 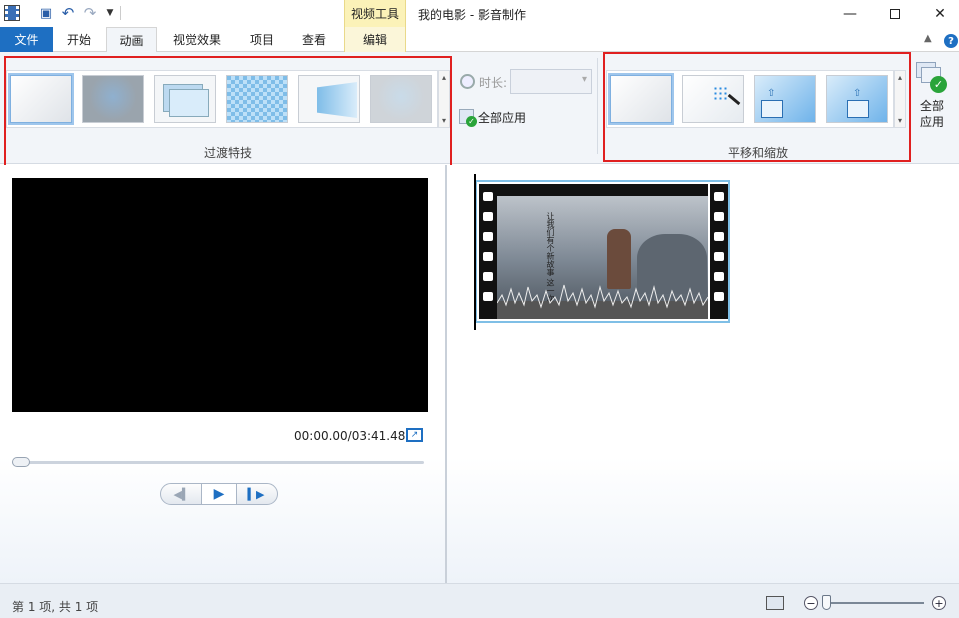 What do you see at coordinates (21, 462) in the screenshot?
I see `seek-thumb` at bounding box center [21, 462].